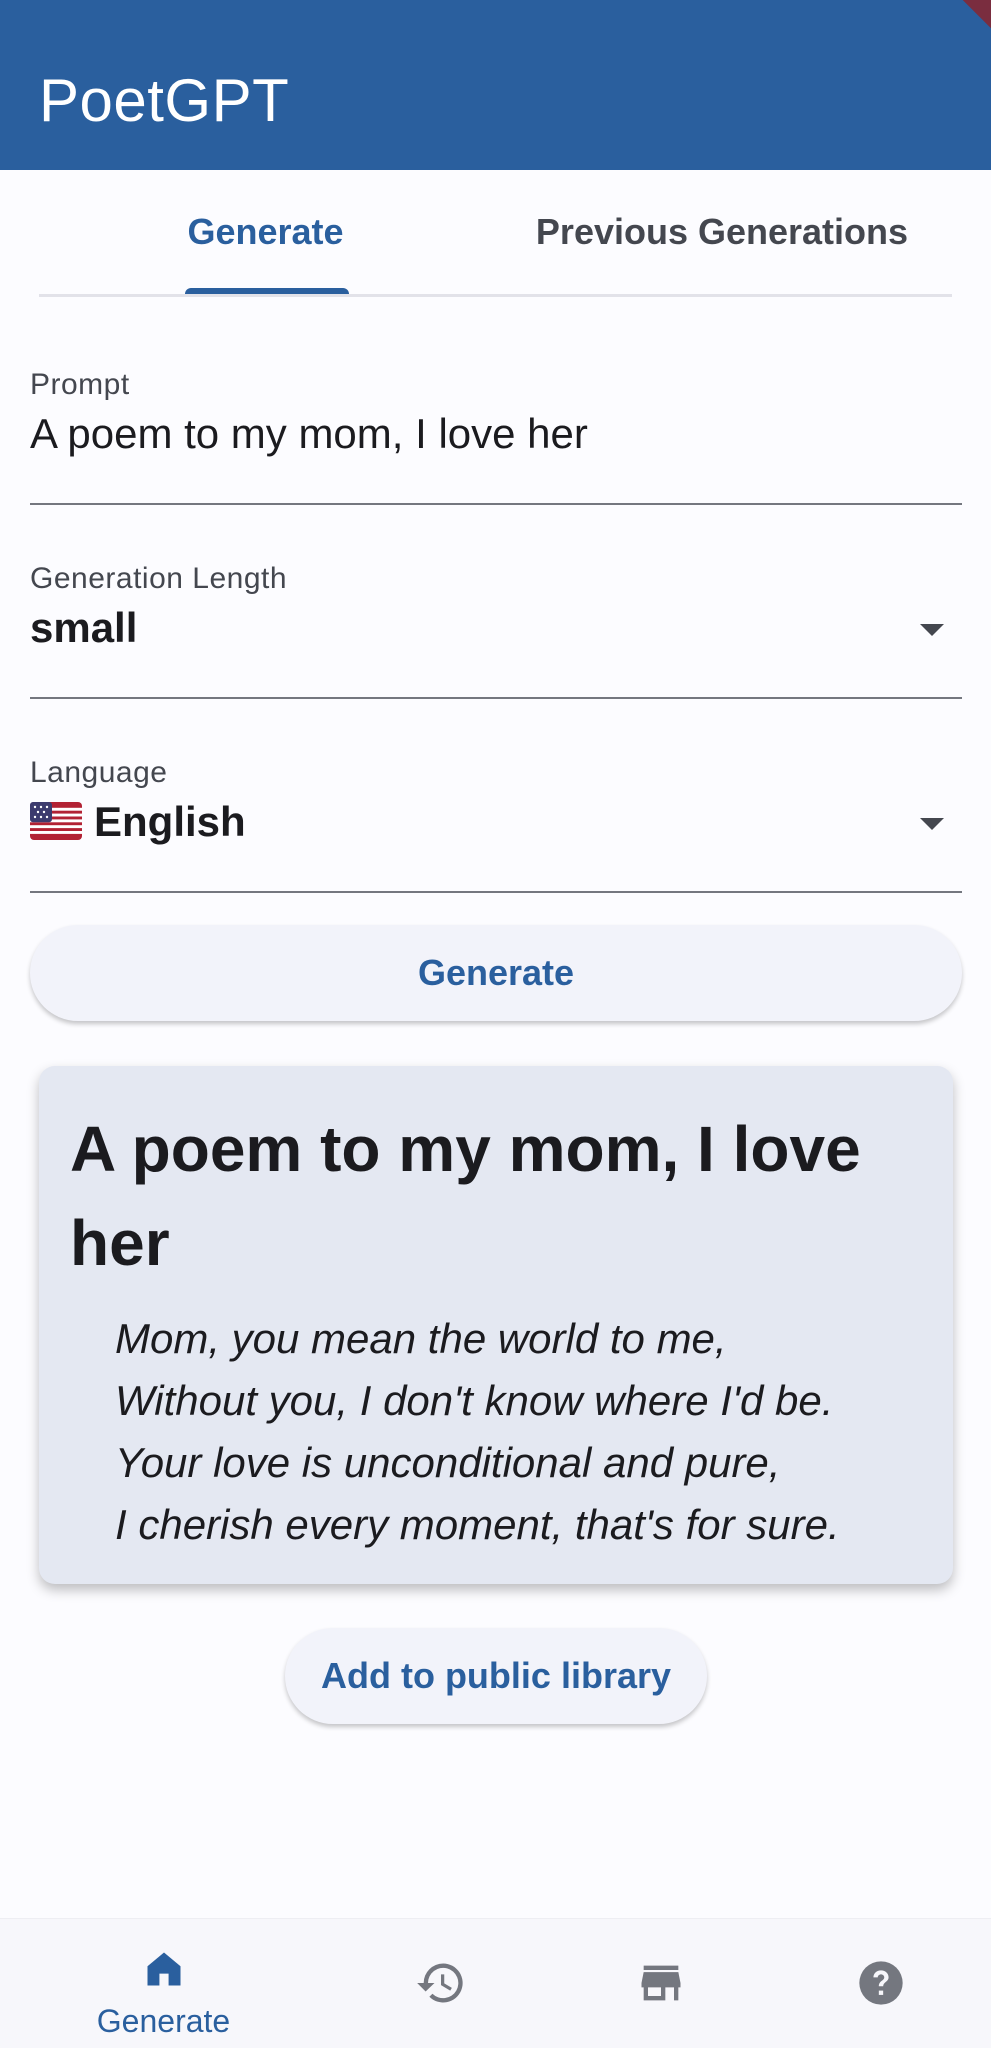  I want to click on help-icon, so click(880, 1983).